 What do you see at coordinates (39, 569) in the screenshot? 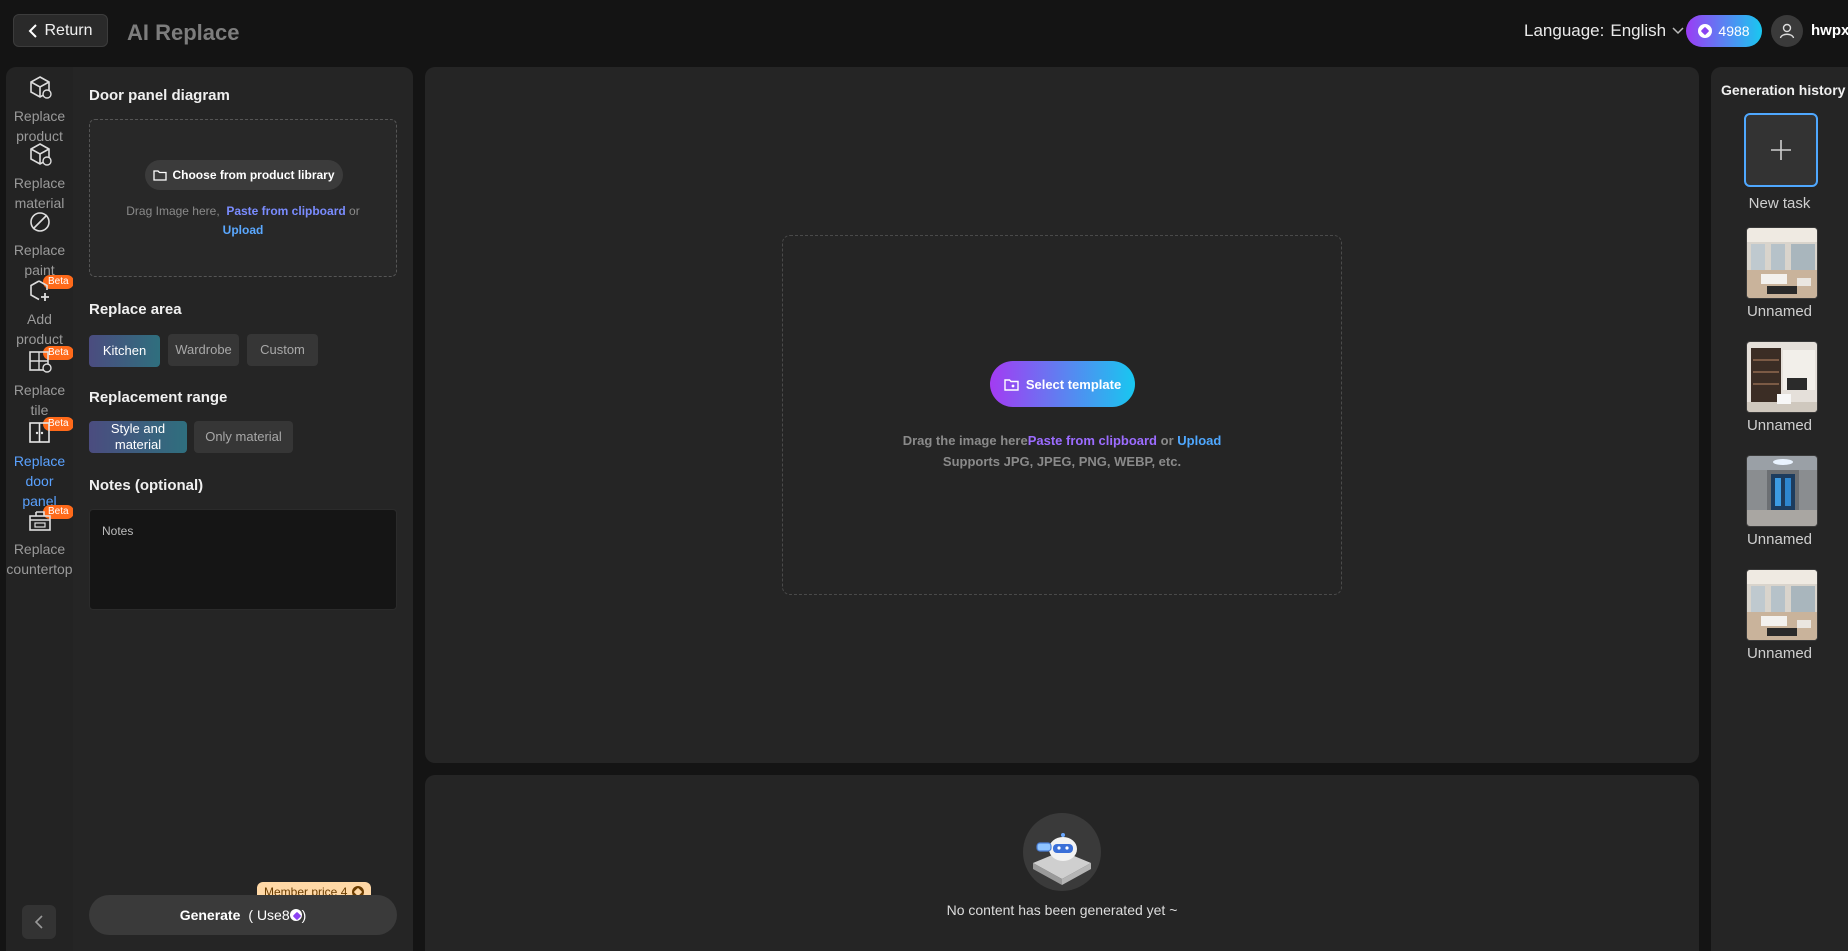
I see `sidebar-label-2: countertop` at bounding box center [39, 569].